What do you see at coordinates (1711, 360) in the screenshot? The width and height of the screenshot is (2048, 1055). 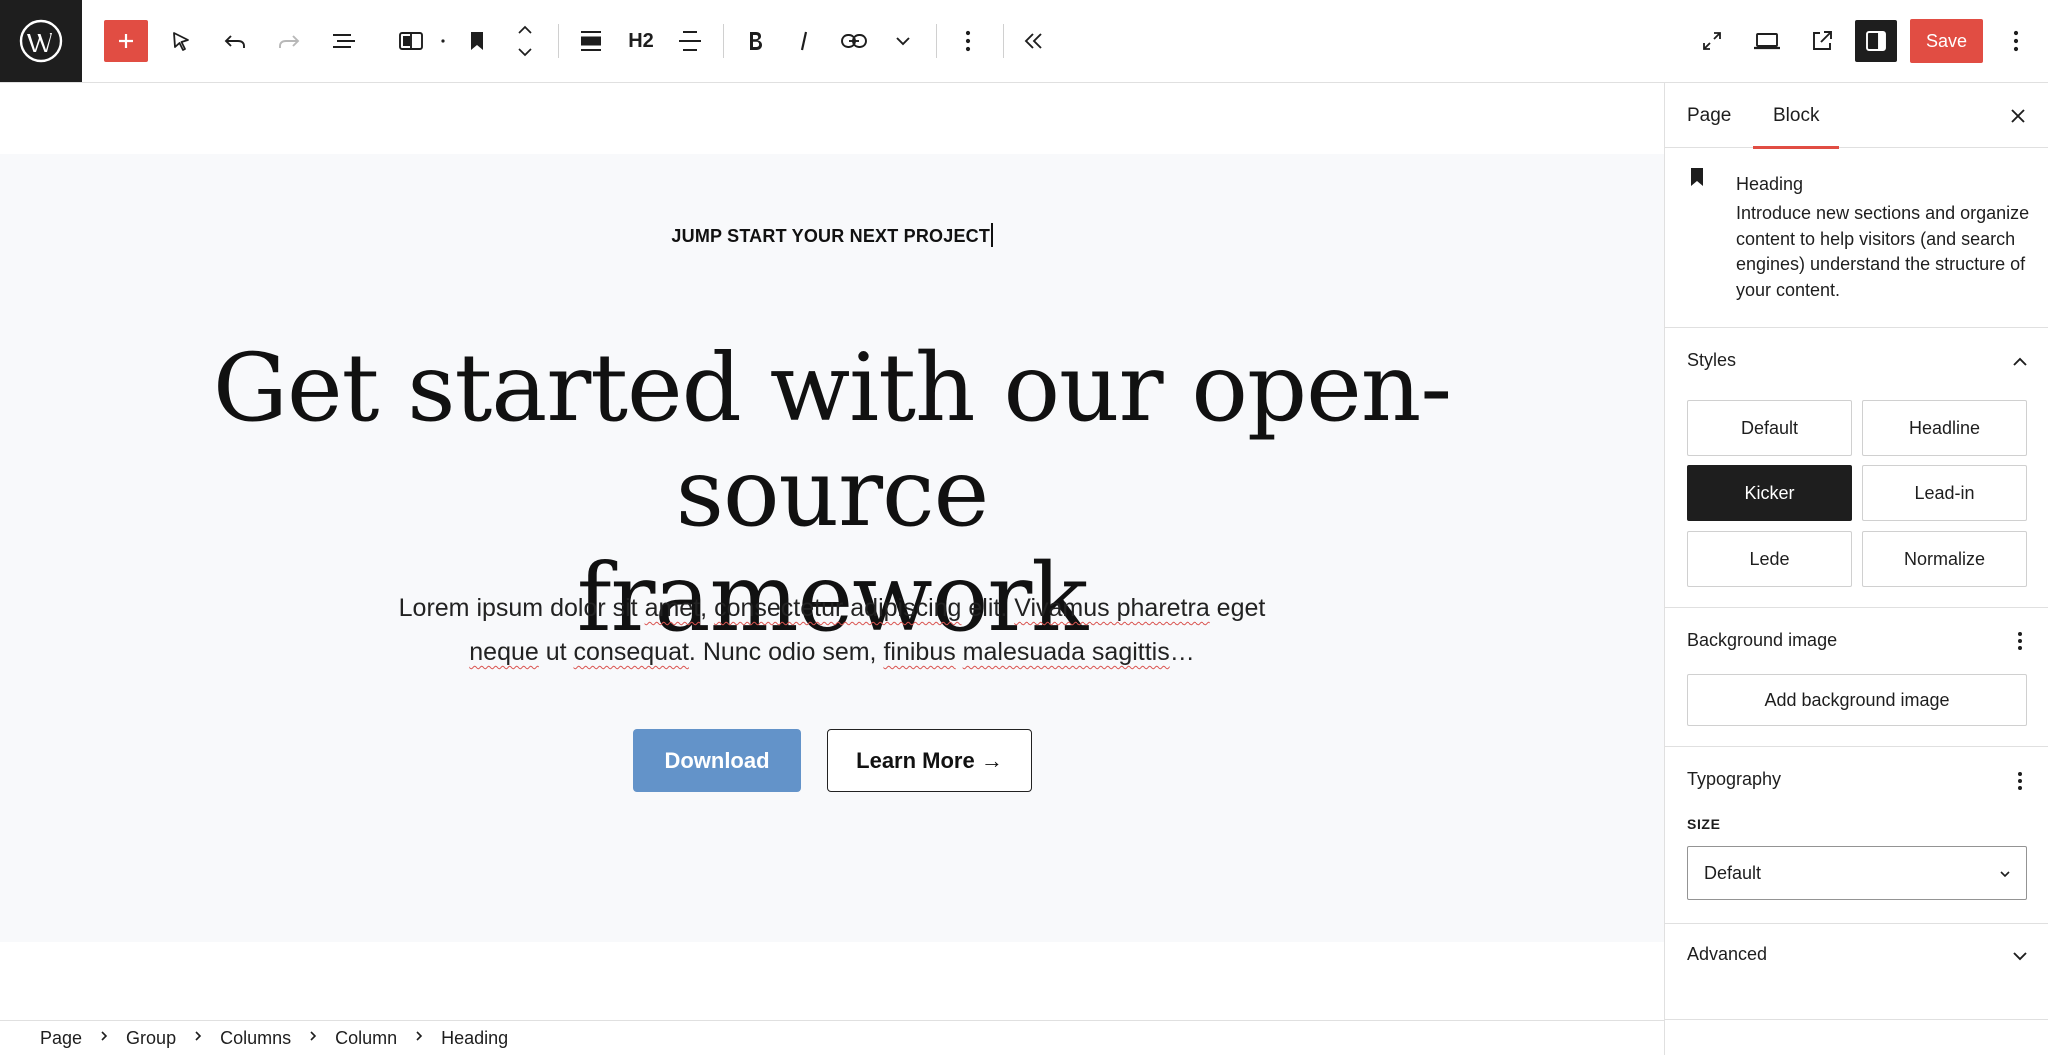 I see `styles-panel-title: Styles` at bounding box center [1711, 360].